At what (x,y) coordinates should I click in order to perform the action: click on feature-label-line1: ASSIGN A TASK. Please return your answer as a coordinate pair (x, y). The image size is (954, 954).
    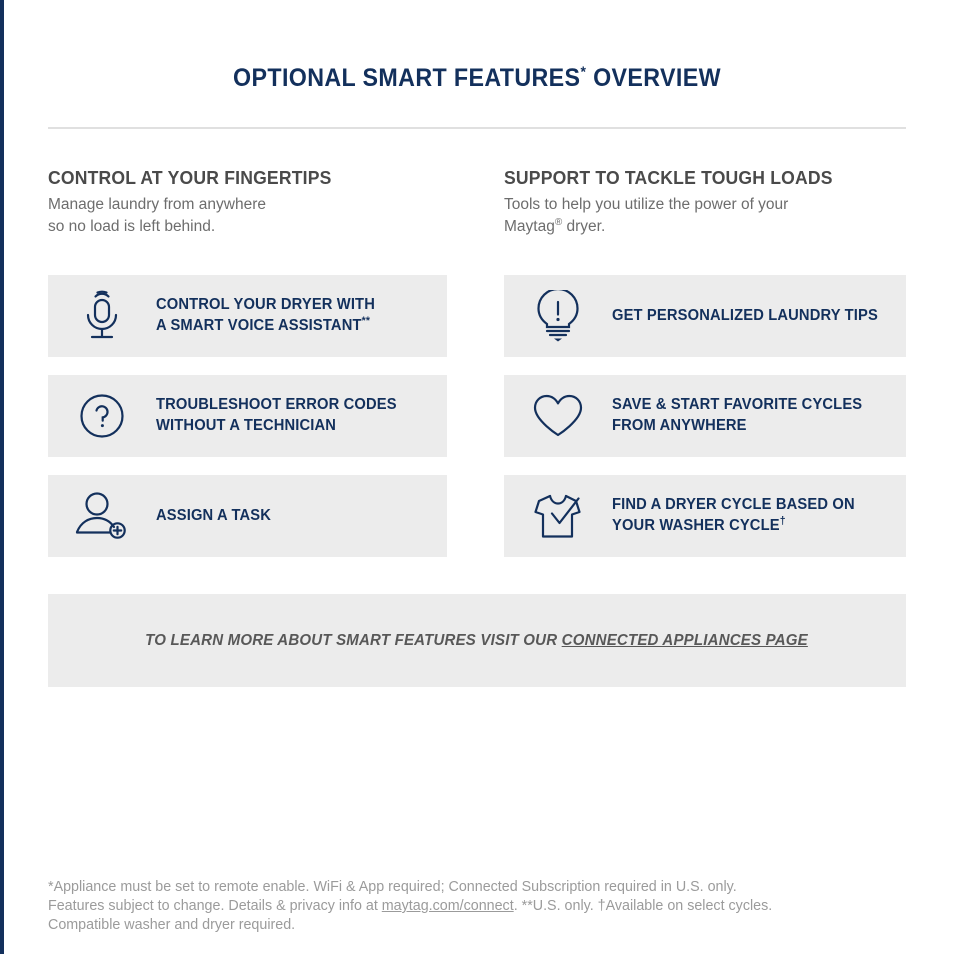
    Looking at the image, I should click on (214, 515).